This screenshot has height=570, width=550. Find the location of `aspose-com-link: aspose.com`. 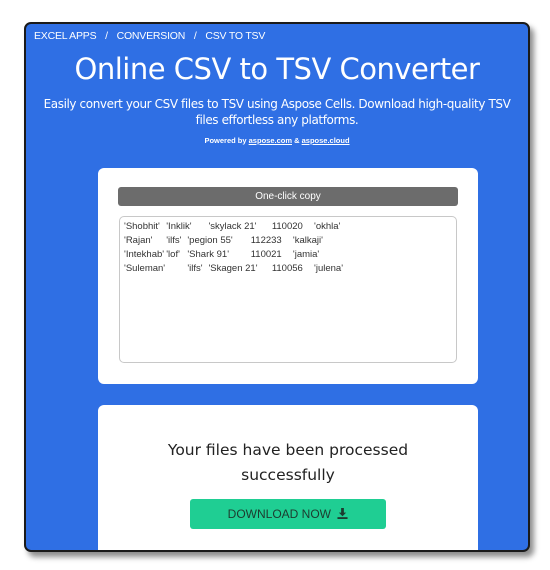

aspose-com-link: aspose.com is located at coordinates (270, 140).